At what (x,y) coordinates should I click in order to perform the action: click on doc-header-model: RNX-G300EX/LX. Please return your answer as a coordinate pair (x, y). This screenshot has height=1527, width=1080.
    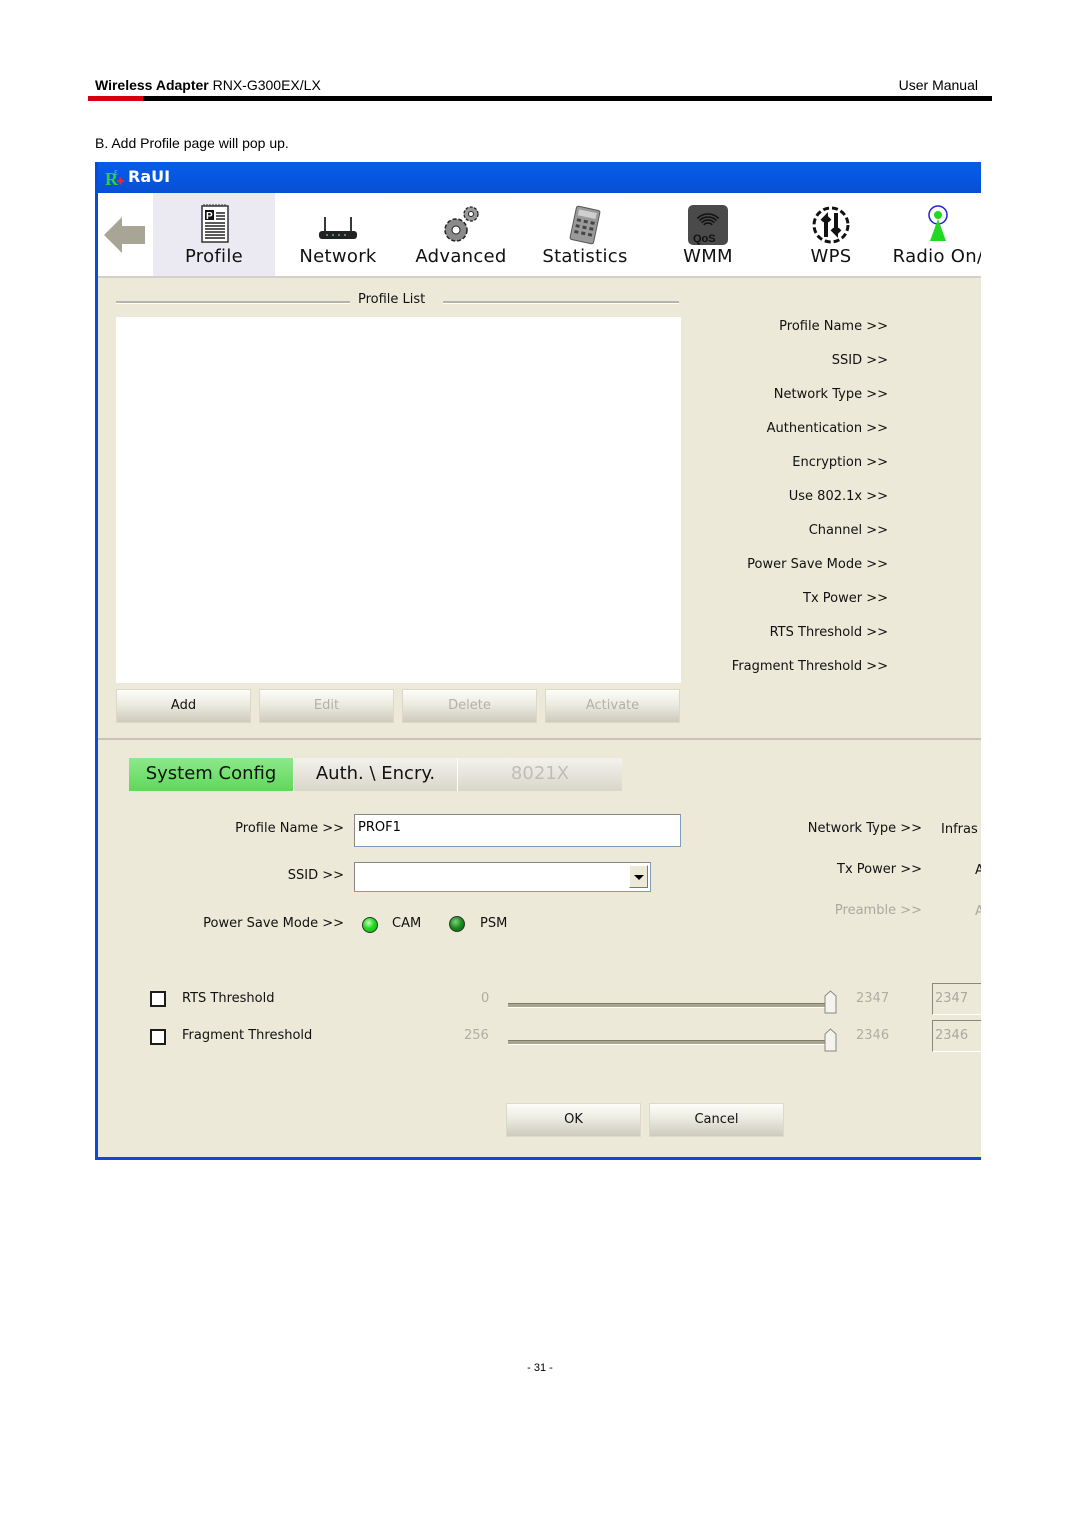
    Looking at the image, I should click on (264, 85).